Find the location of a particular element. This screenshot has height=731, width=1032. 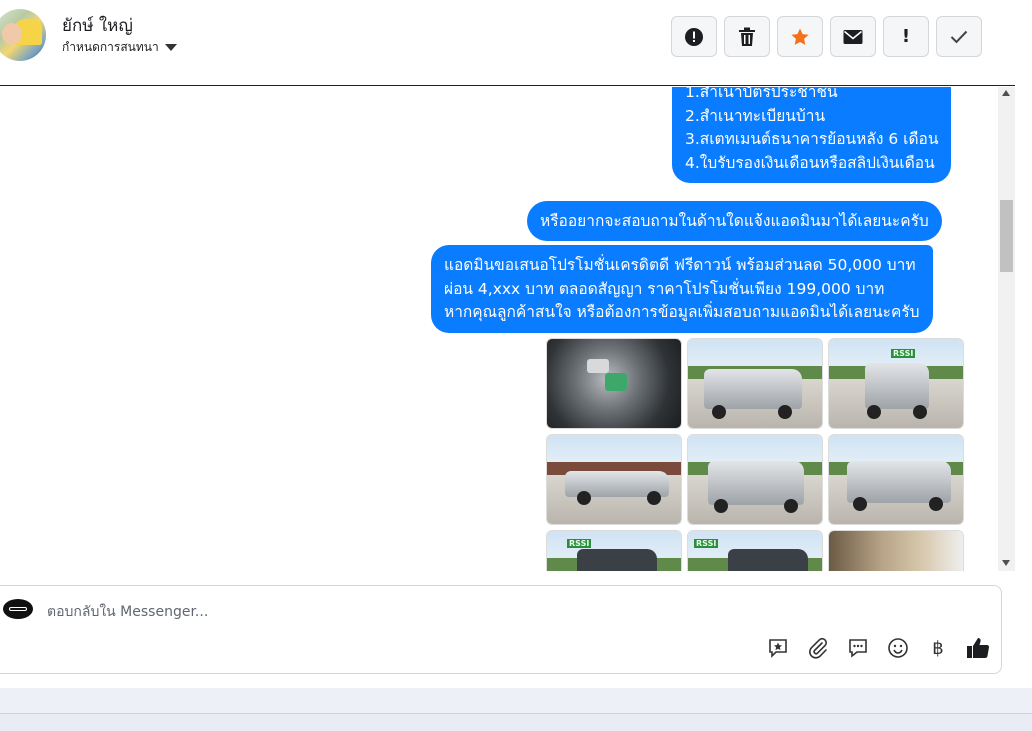

mark-done-button is located at coordinates (959, 36).